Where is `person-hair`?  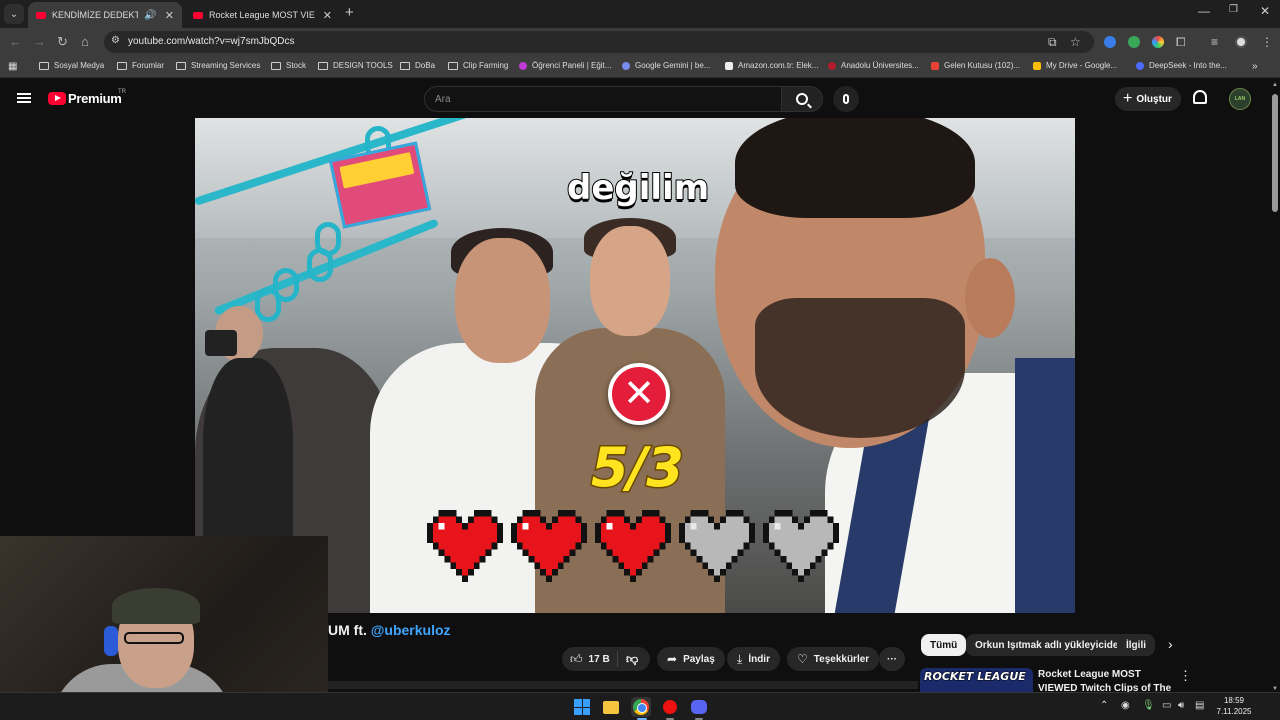
person-hair is located at coordinates (855, 168).